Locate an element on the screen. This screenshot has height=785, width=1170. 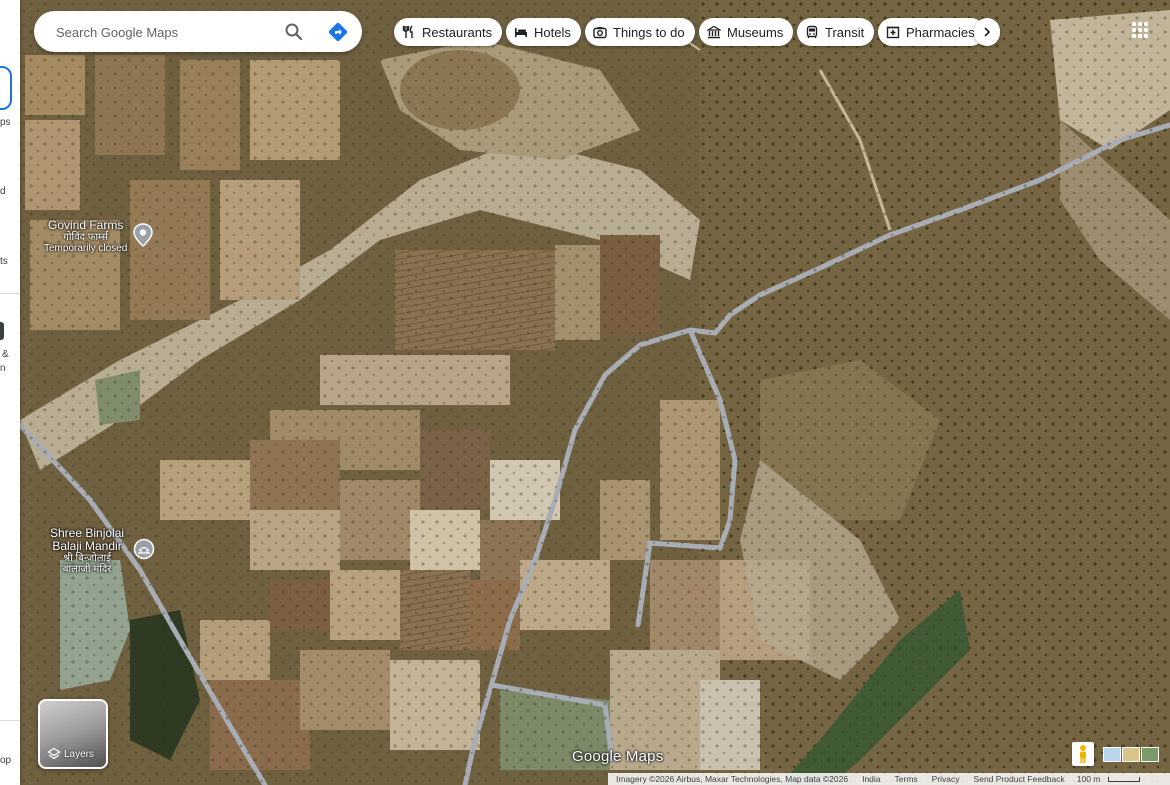
chip-hotels: Hotels is located at coordinates (543, 32).